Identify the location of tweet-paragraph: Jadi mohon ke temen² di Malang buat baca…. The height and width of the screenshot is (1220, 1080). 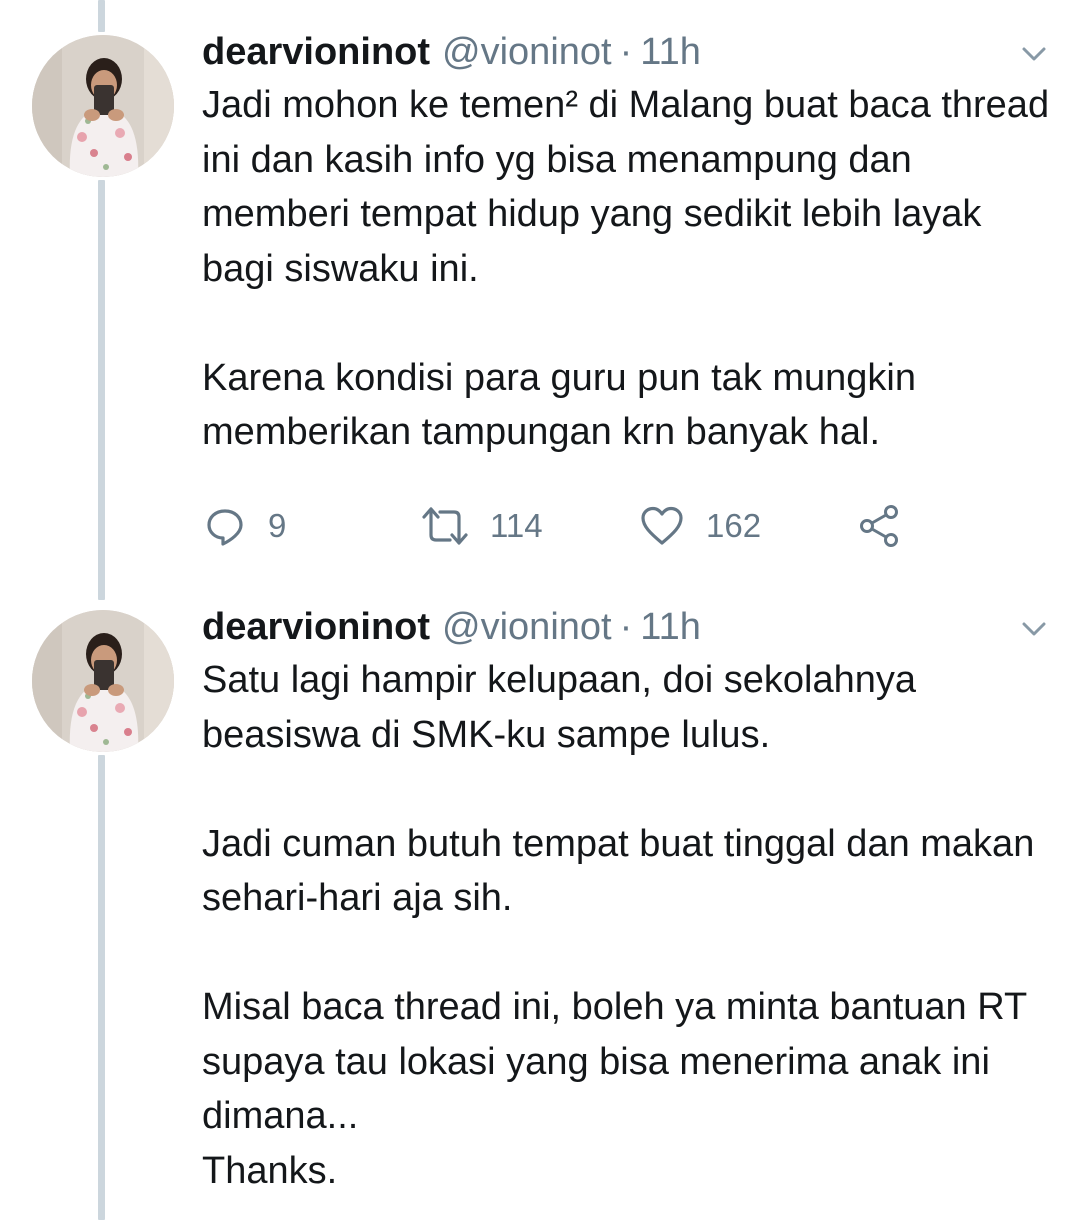
(631, 187).